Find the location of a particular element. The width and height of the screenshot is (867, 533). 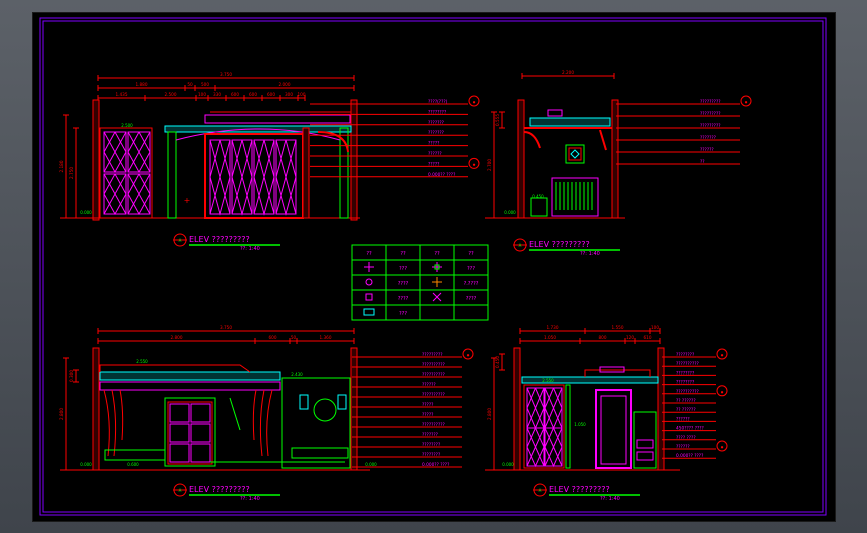

crown-moulding is located at coordinates (277, 119).